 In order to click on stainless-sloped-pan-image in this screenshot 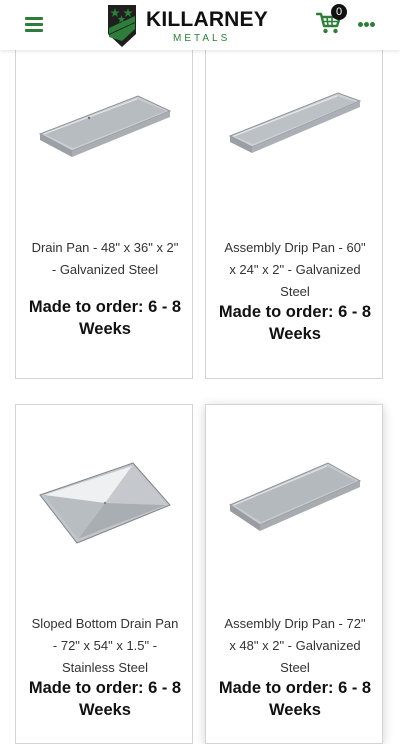, I will do `click(105, 503)`.